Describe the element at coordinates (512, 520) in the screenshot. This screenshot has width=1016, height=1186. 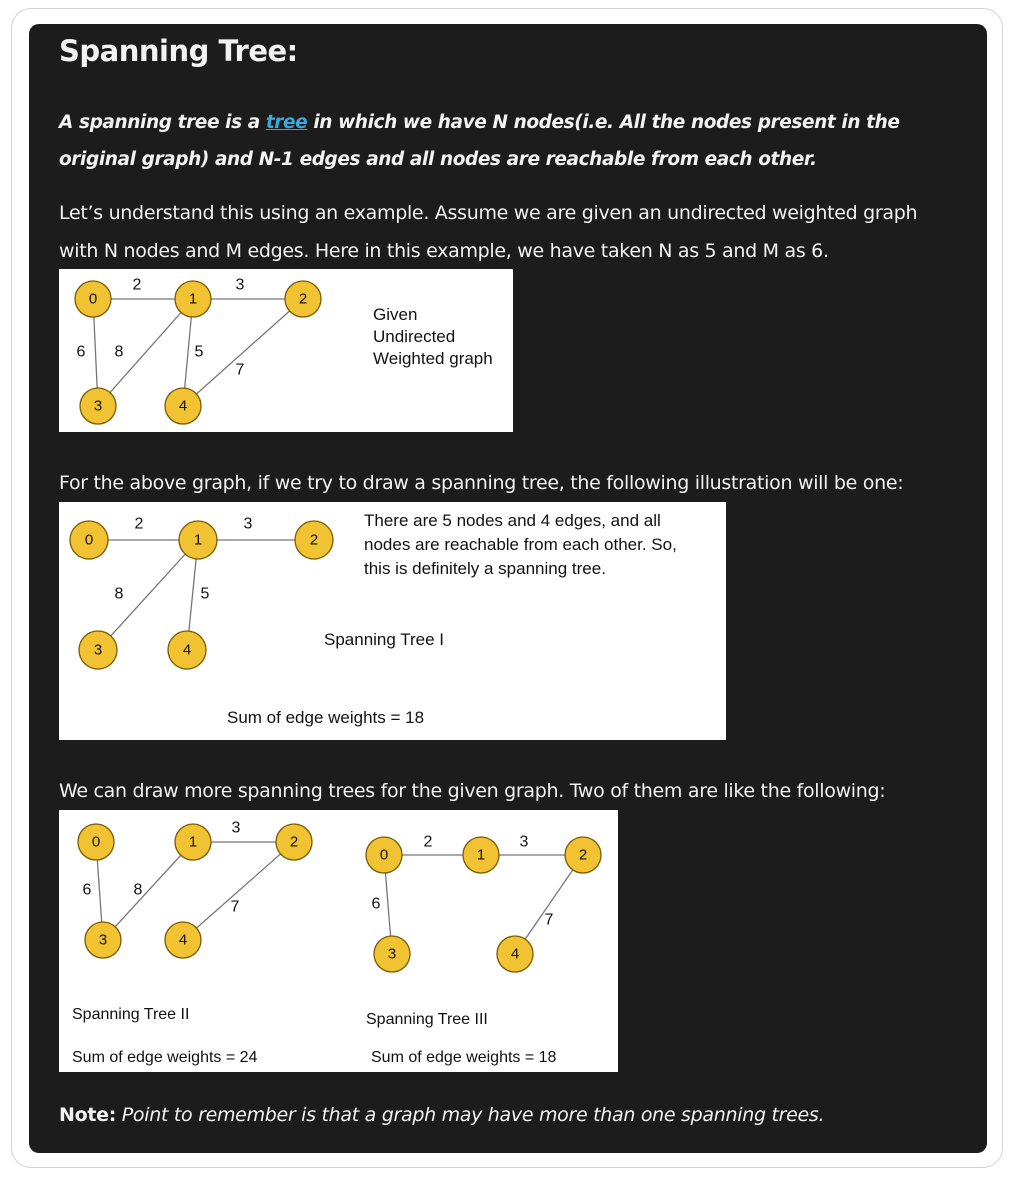
I see `figure-description: There are 5 nodes and 4 edges, and all` at that location.